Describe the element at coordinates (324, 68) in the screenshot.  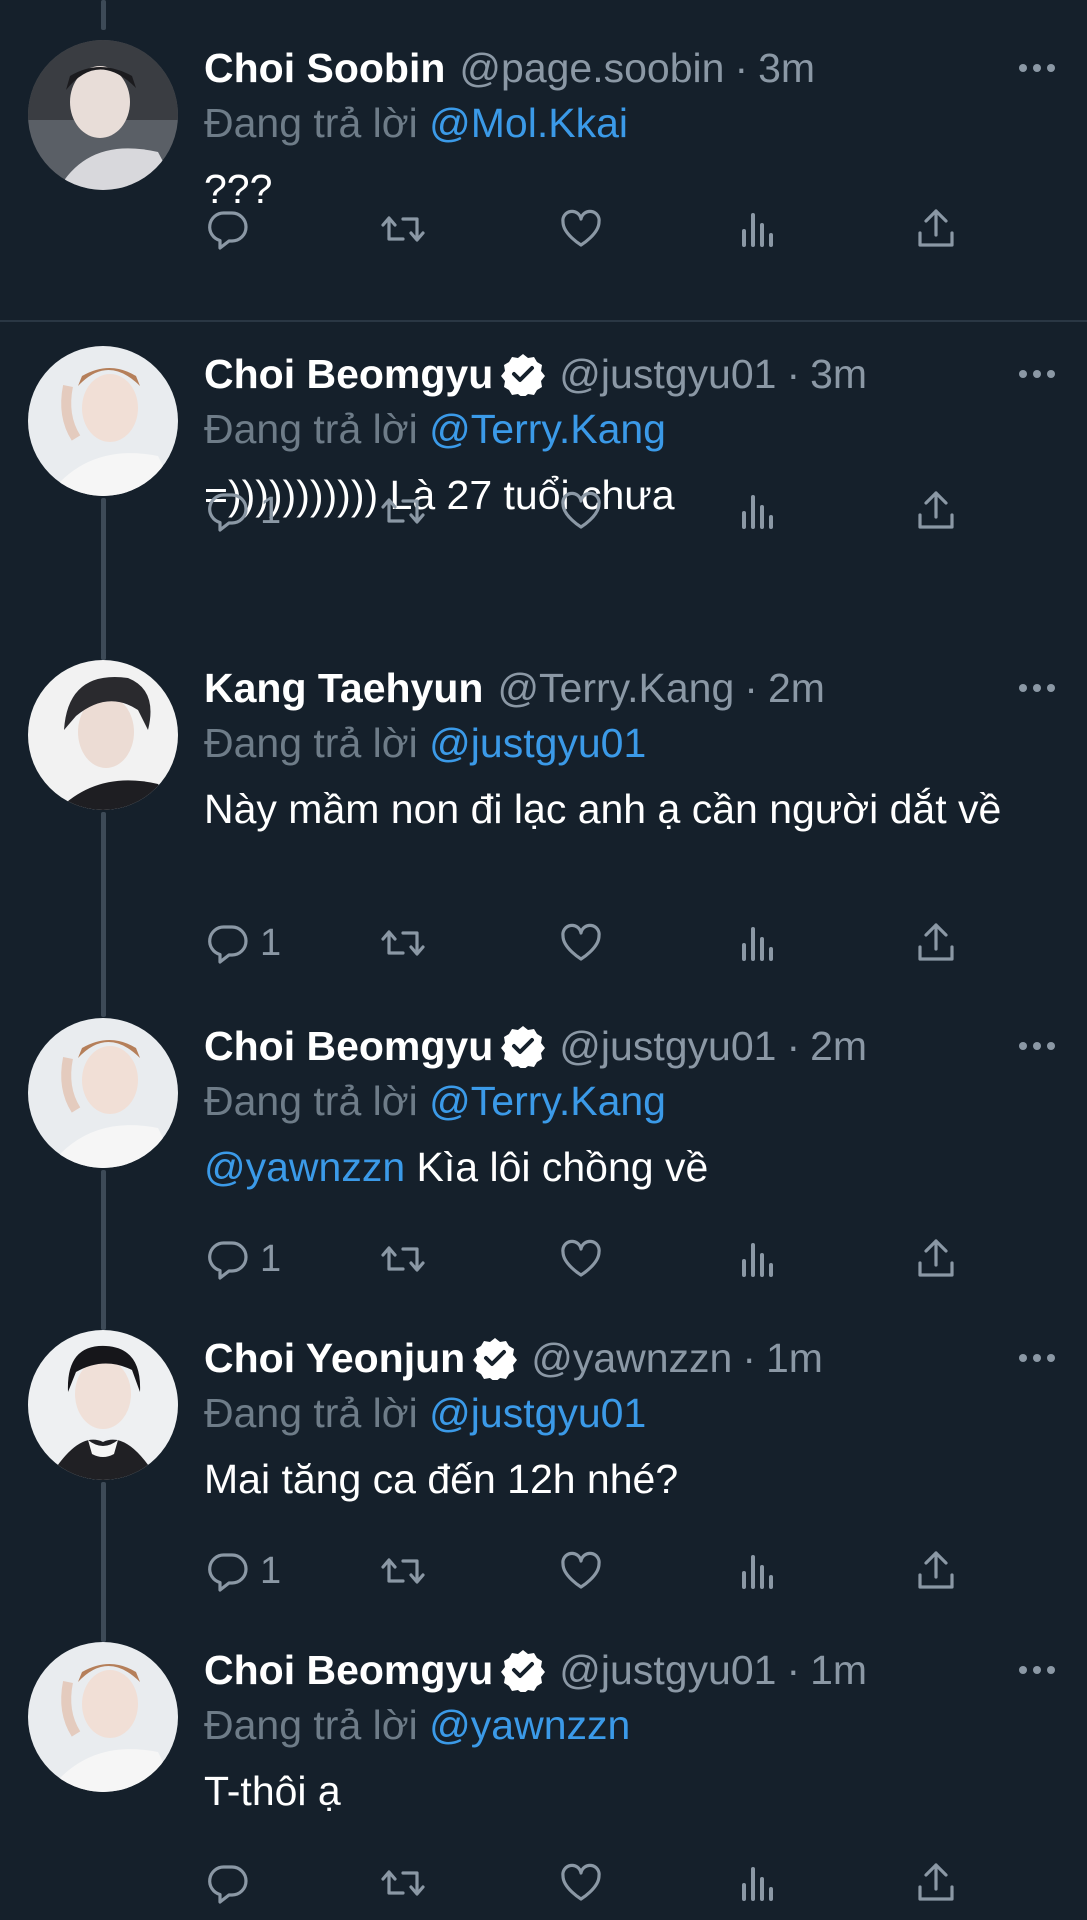
I see `display-name: Choi Soobin` at that location.